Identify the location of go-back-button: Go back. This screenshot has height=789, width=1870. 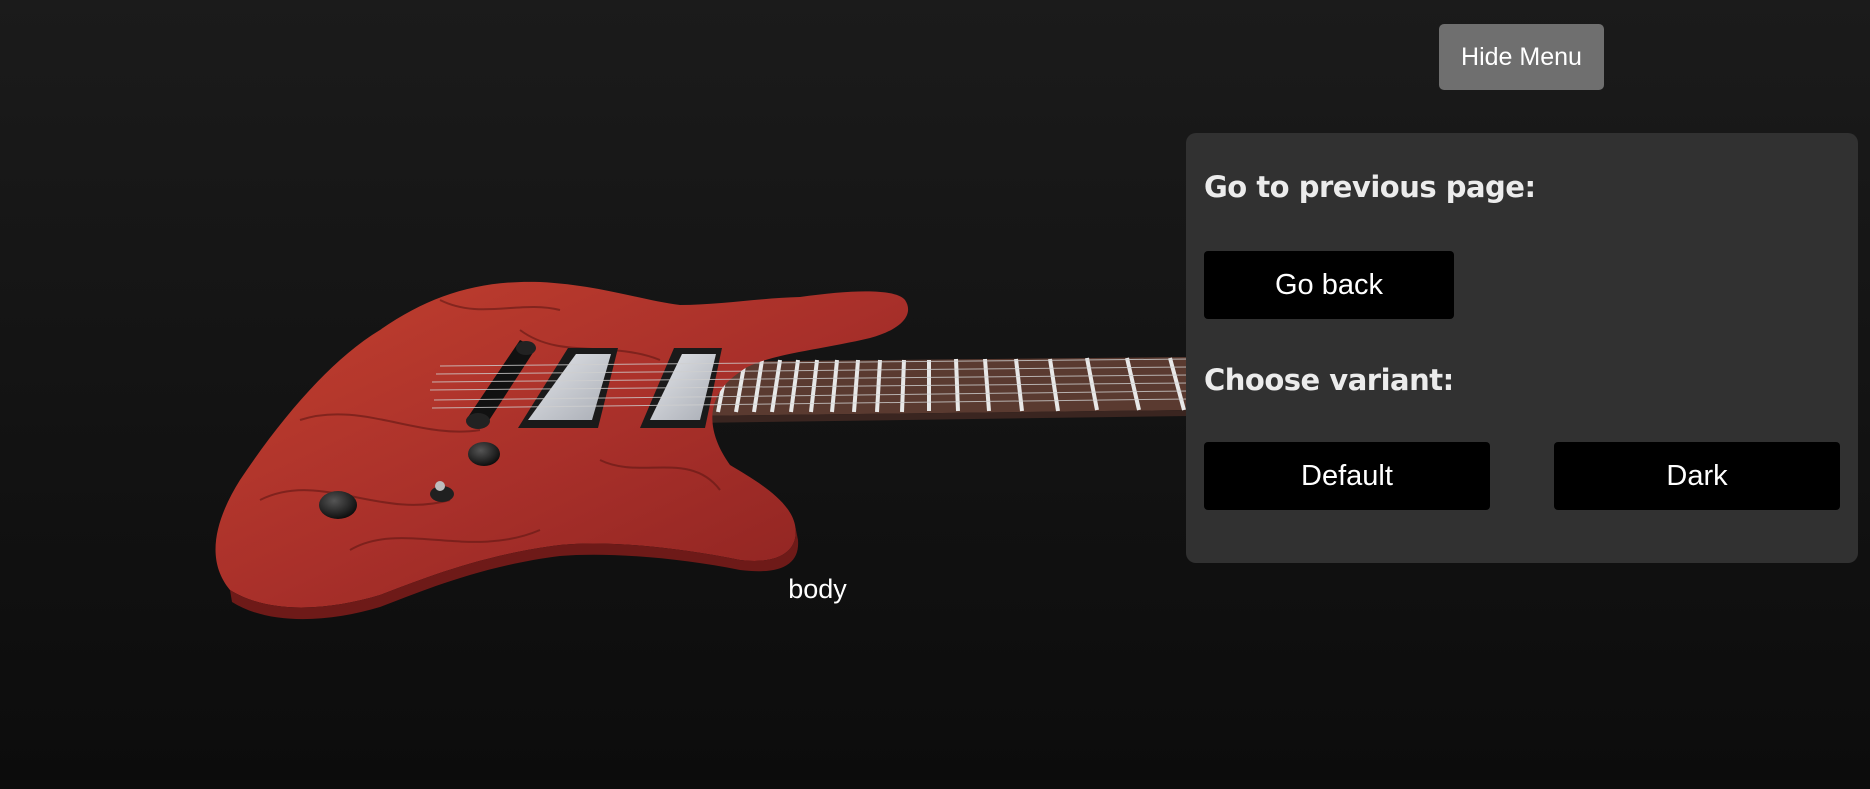
(1329, 285).